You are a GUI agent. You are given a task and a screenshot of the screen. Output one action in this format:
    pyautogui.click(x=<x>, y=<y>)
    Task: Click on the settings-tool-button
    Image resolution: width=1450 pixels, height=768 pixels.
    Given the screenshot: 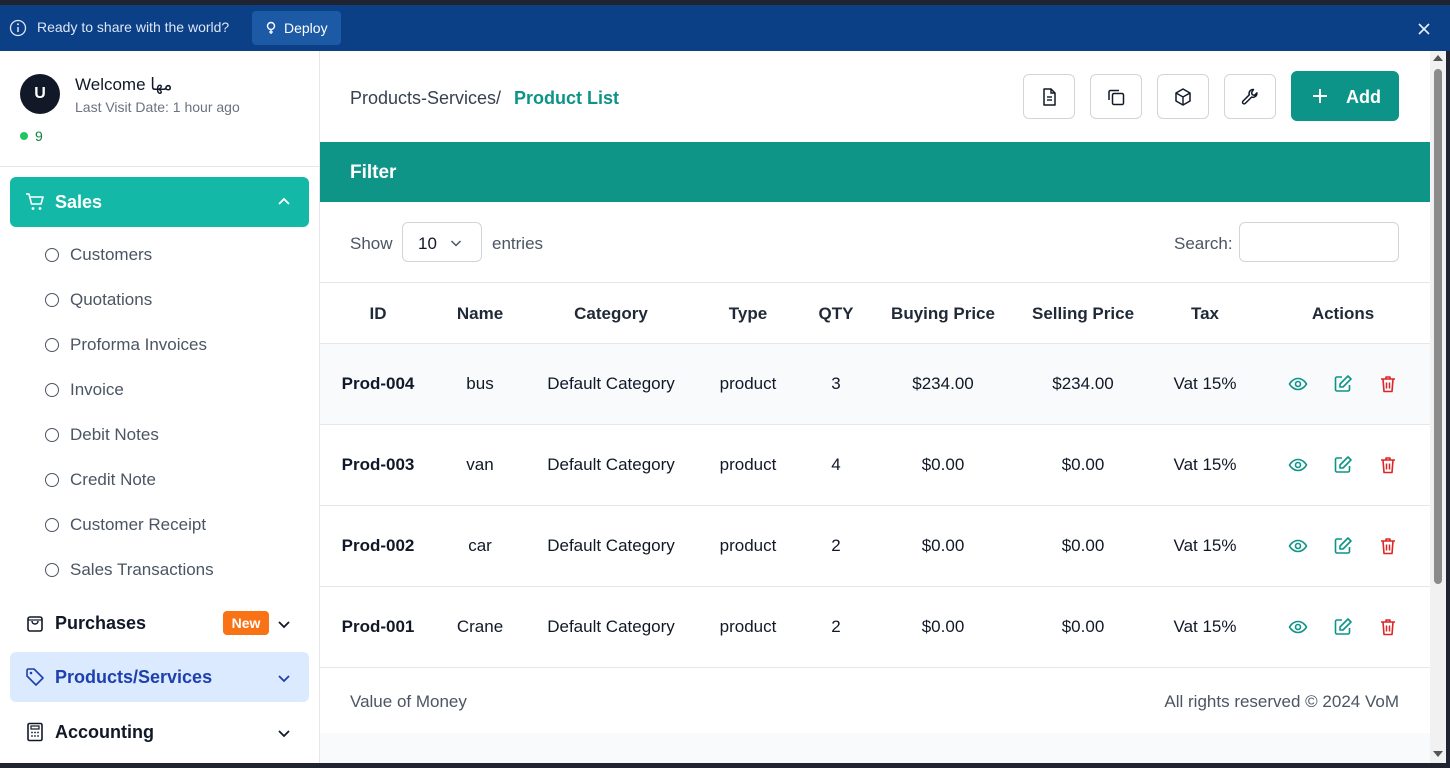 What is the action you would take?
    pyautogui.click(x=1250, y=96)
    